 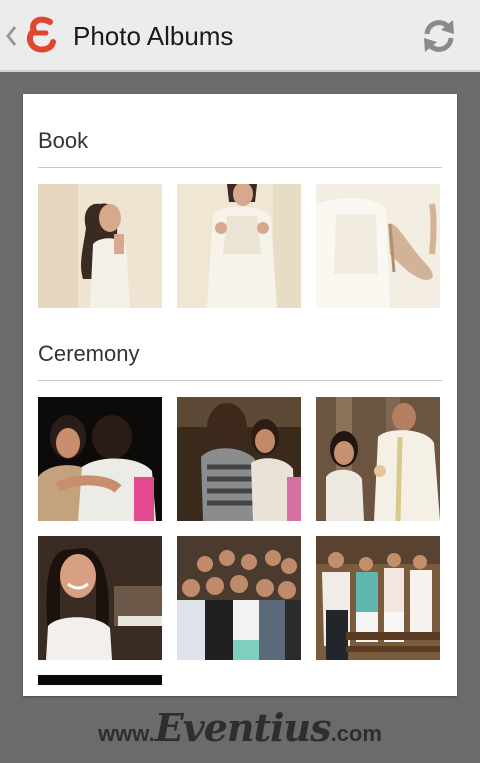 What do you see at coordinates (11, 36) in the screenshot?
I see `chevron-left-icon` at bounding box center [11, 36].